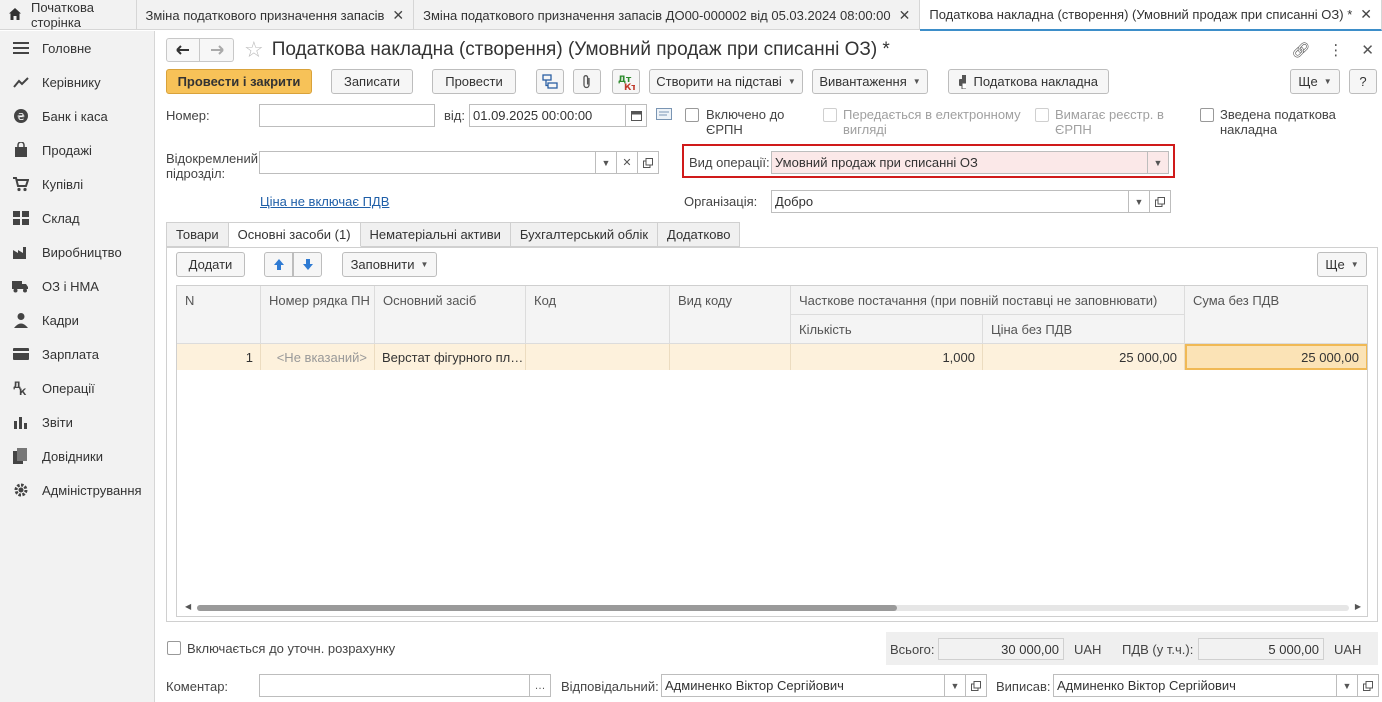  Describe the element at coordinates (77, 388) in the screenshot. I see `sidebar-item-operations: ДК Операції` at that location.